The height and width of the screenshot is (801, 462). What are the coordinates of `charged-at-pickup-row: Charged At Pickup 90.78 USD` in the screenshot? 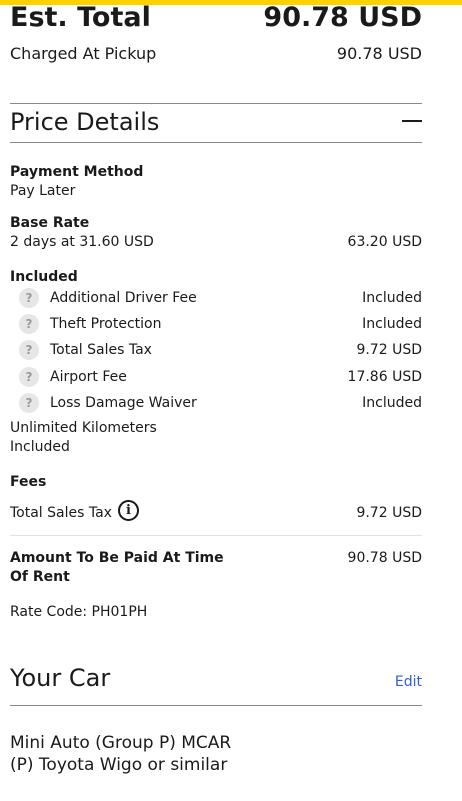 It's located at (216, 54).